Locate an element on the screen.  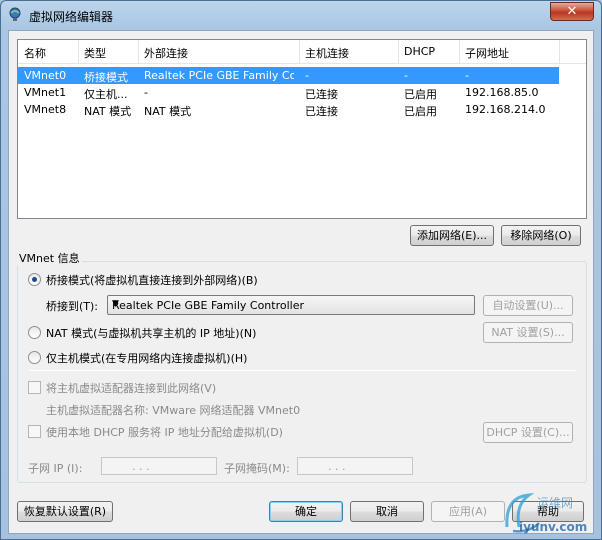
use-dhcp-label: 使用本地 DHCP 服务将 IP 地址分配给虚拟机(D) is located at coordinates (164, 432).